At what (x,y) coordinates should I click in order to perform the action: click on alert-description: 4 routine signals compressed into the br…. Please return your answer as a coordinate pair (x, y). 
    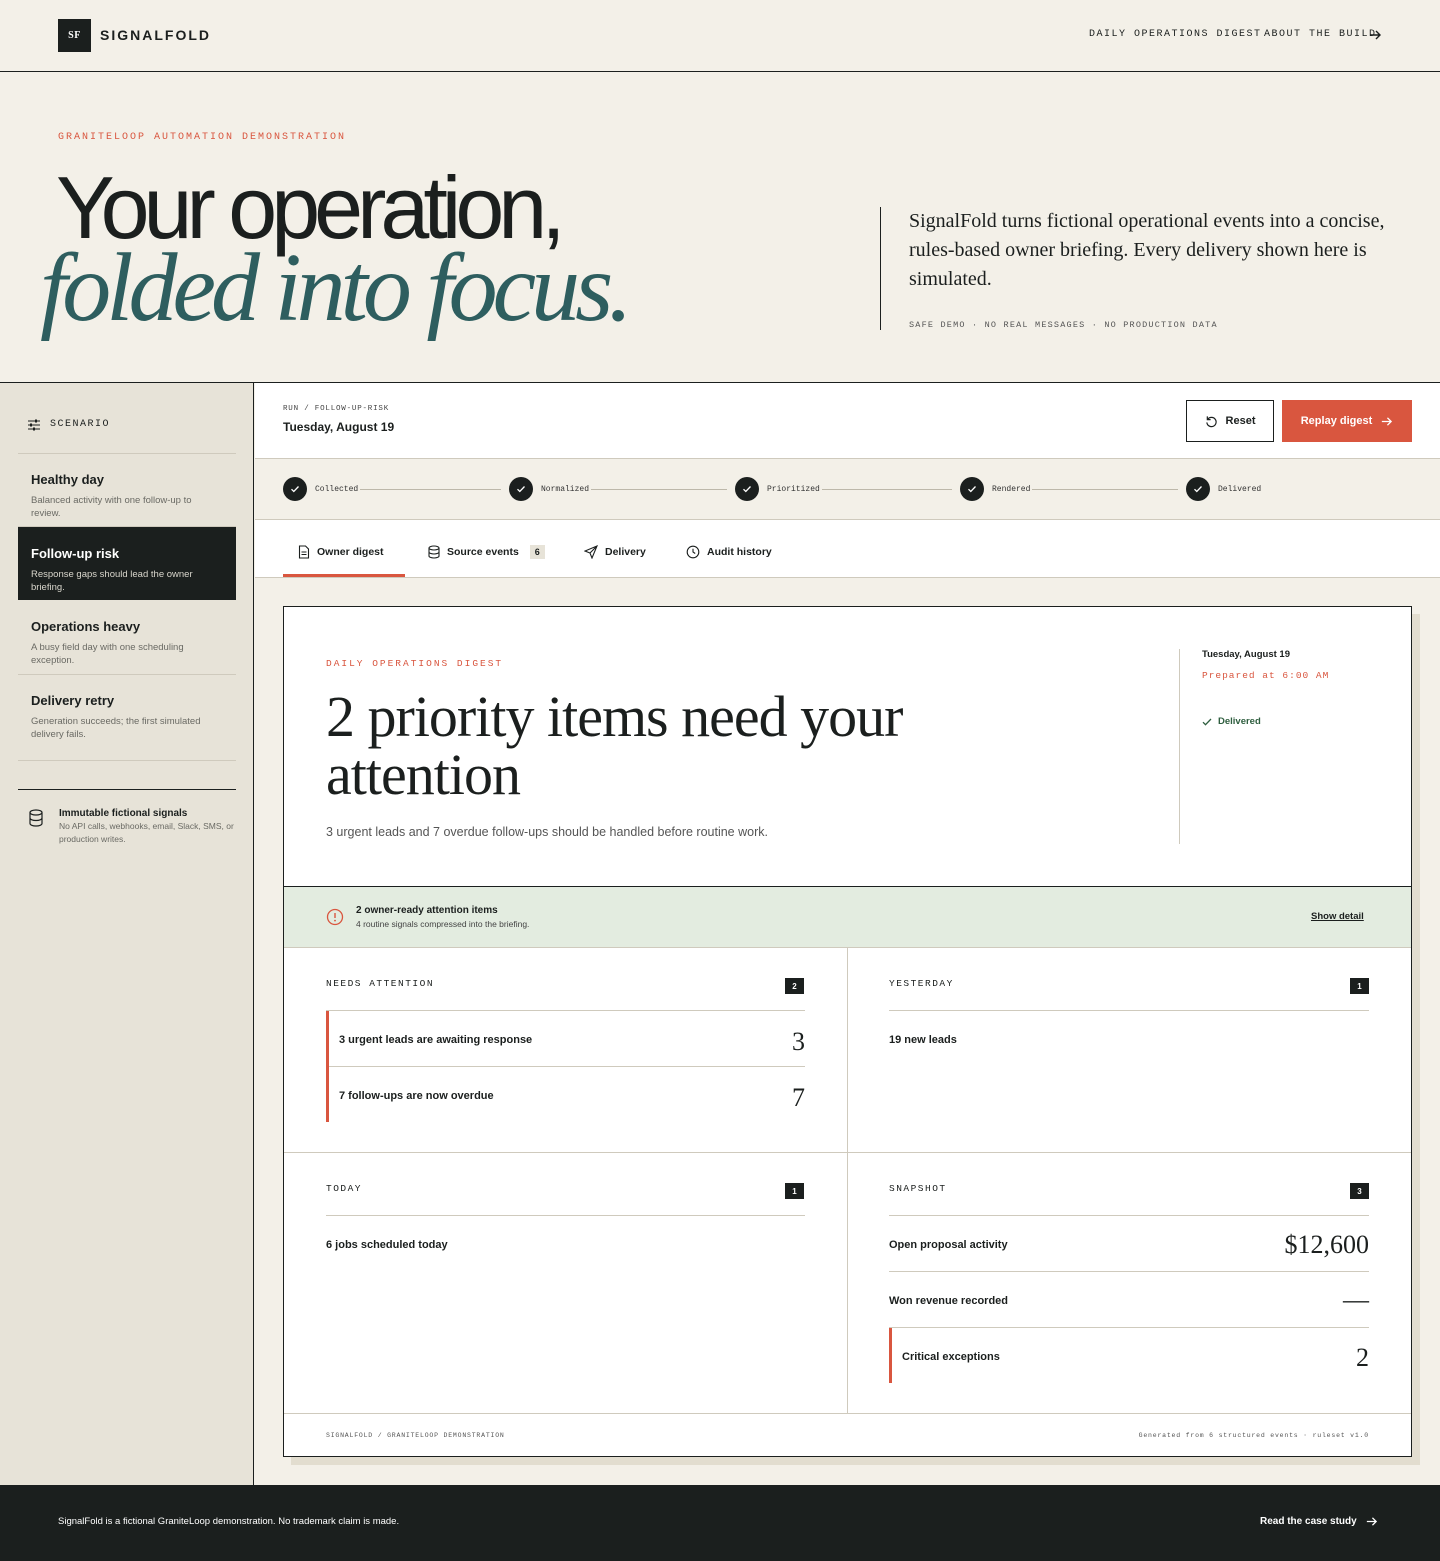
    Looking at the image, I should click on (443, 924).